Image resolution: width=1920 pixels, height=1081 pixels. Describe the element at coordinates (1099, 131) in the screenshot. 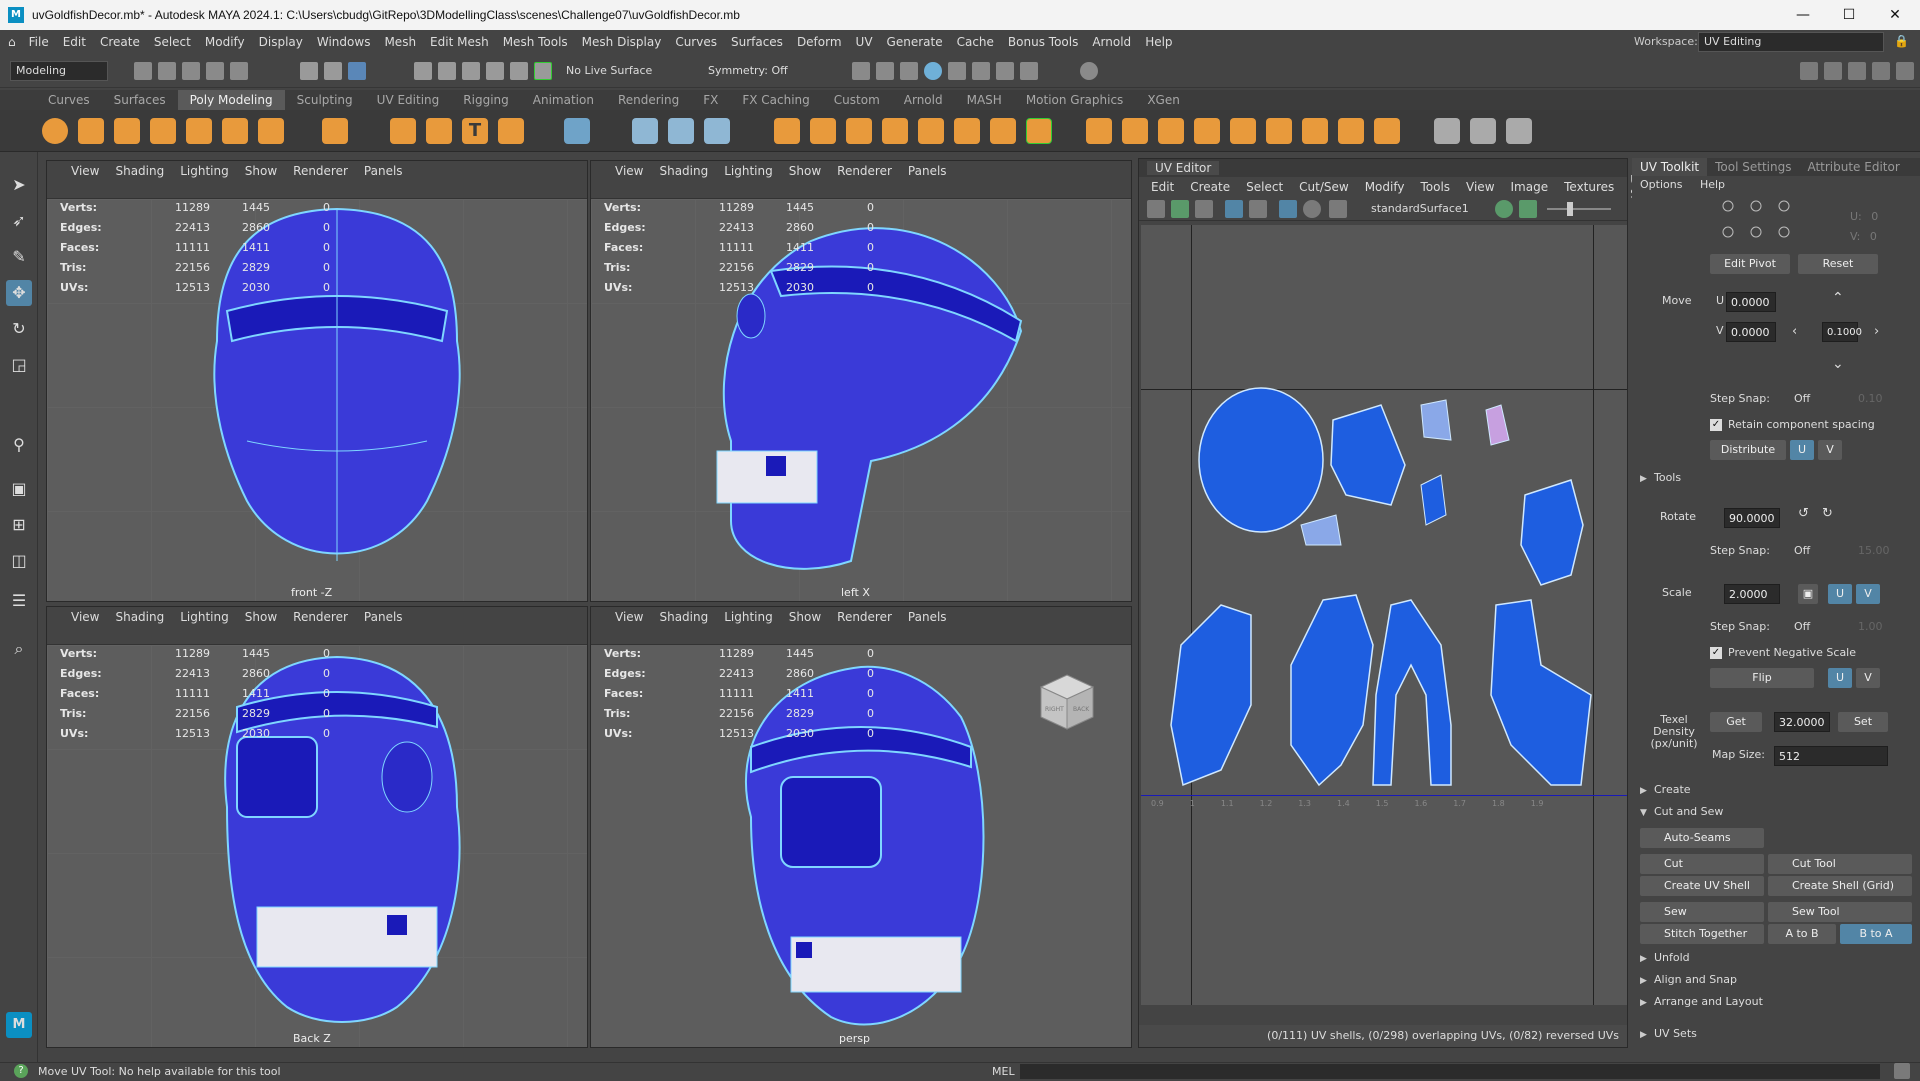

I see `extrude-icon` at that location.